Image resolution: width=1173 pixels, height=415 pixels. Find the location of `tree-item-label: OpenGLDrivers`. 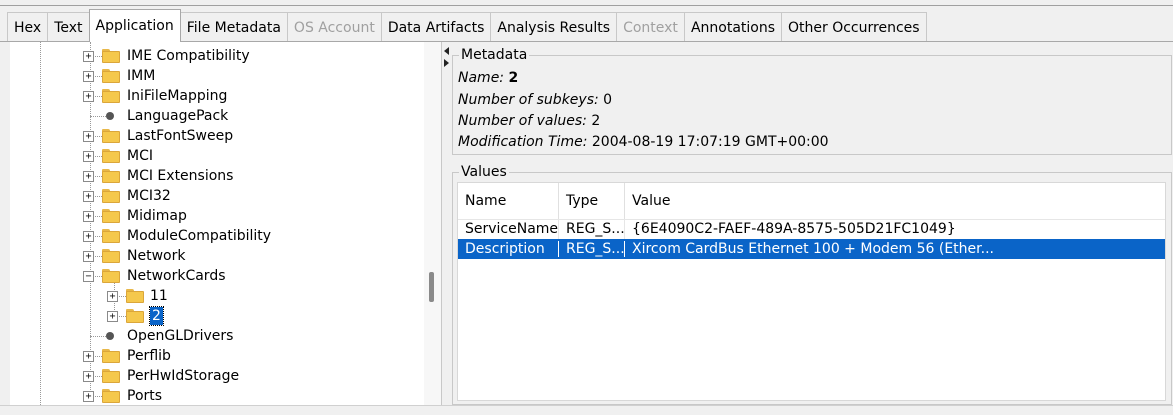

tree-item-label: OpenGLDrivers is located at coordinates (180, 336).